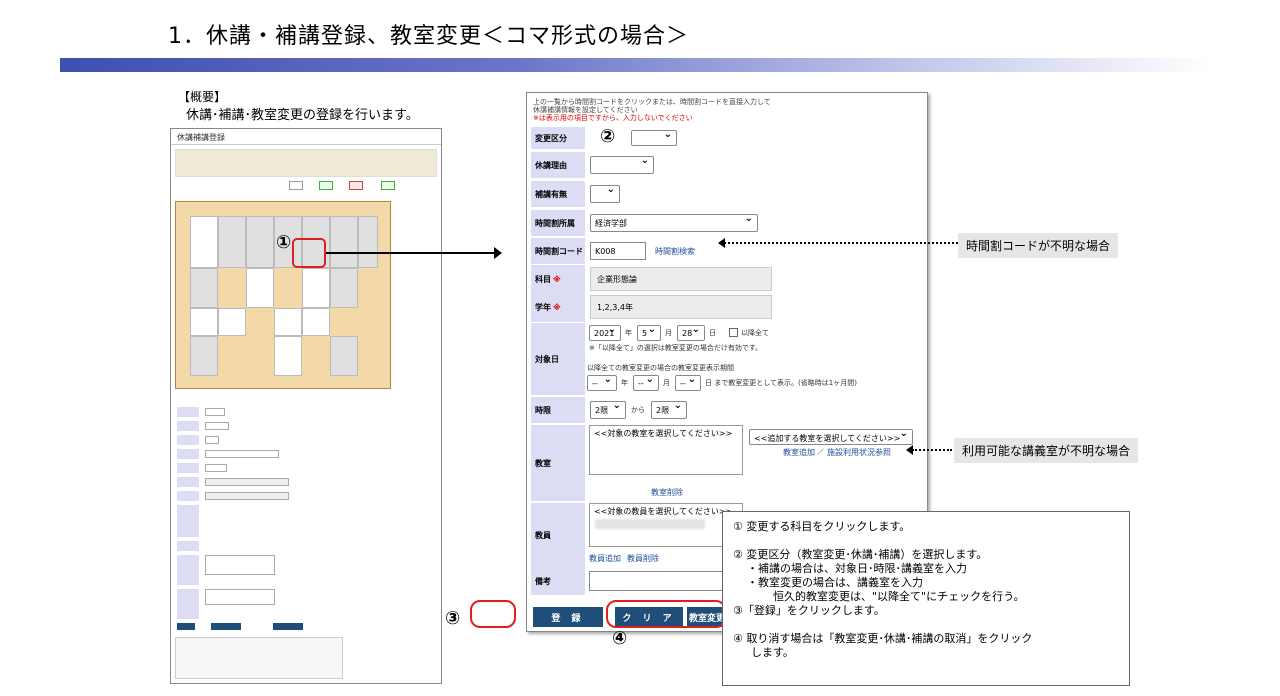 This screenshot has height=696, width=1280. What do you see at coordinates (558, 463) in the screenshot?
I see `classroom-label: 教室` at bounding box center [558, 463].